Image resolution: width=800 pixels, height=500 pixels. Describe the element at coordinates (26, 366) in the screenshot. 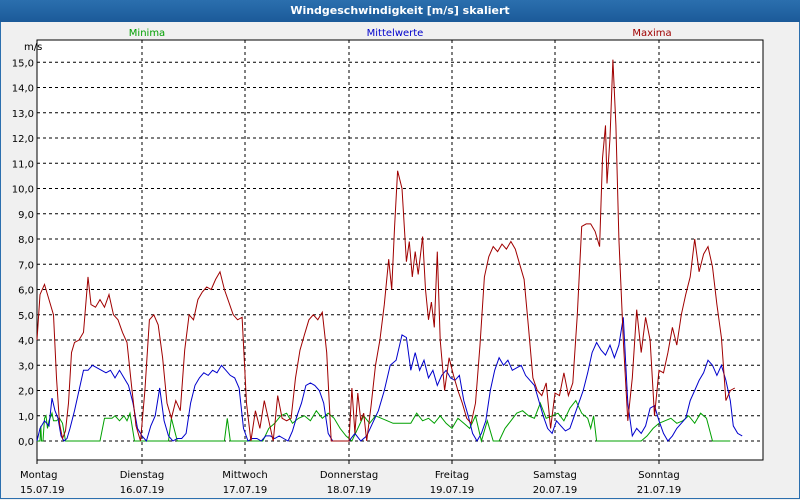

I see `y-tick-label: 3,0` at that location.